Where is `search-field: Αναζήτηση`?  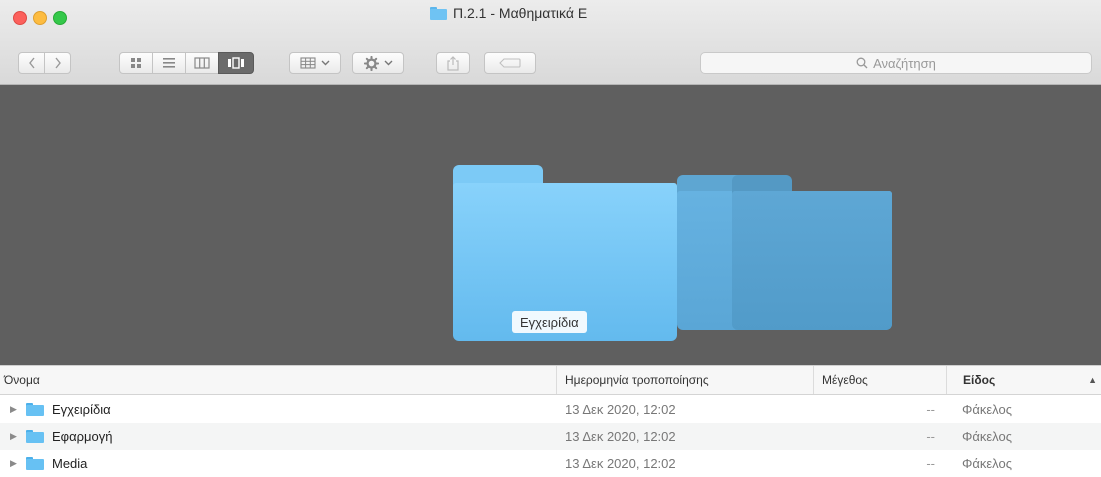 search-field: Αναζήτηση is located at coordinates (896, 63).